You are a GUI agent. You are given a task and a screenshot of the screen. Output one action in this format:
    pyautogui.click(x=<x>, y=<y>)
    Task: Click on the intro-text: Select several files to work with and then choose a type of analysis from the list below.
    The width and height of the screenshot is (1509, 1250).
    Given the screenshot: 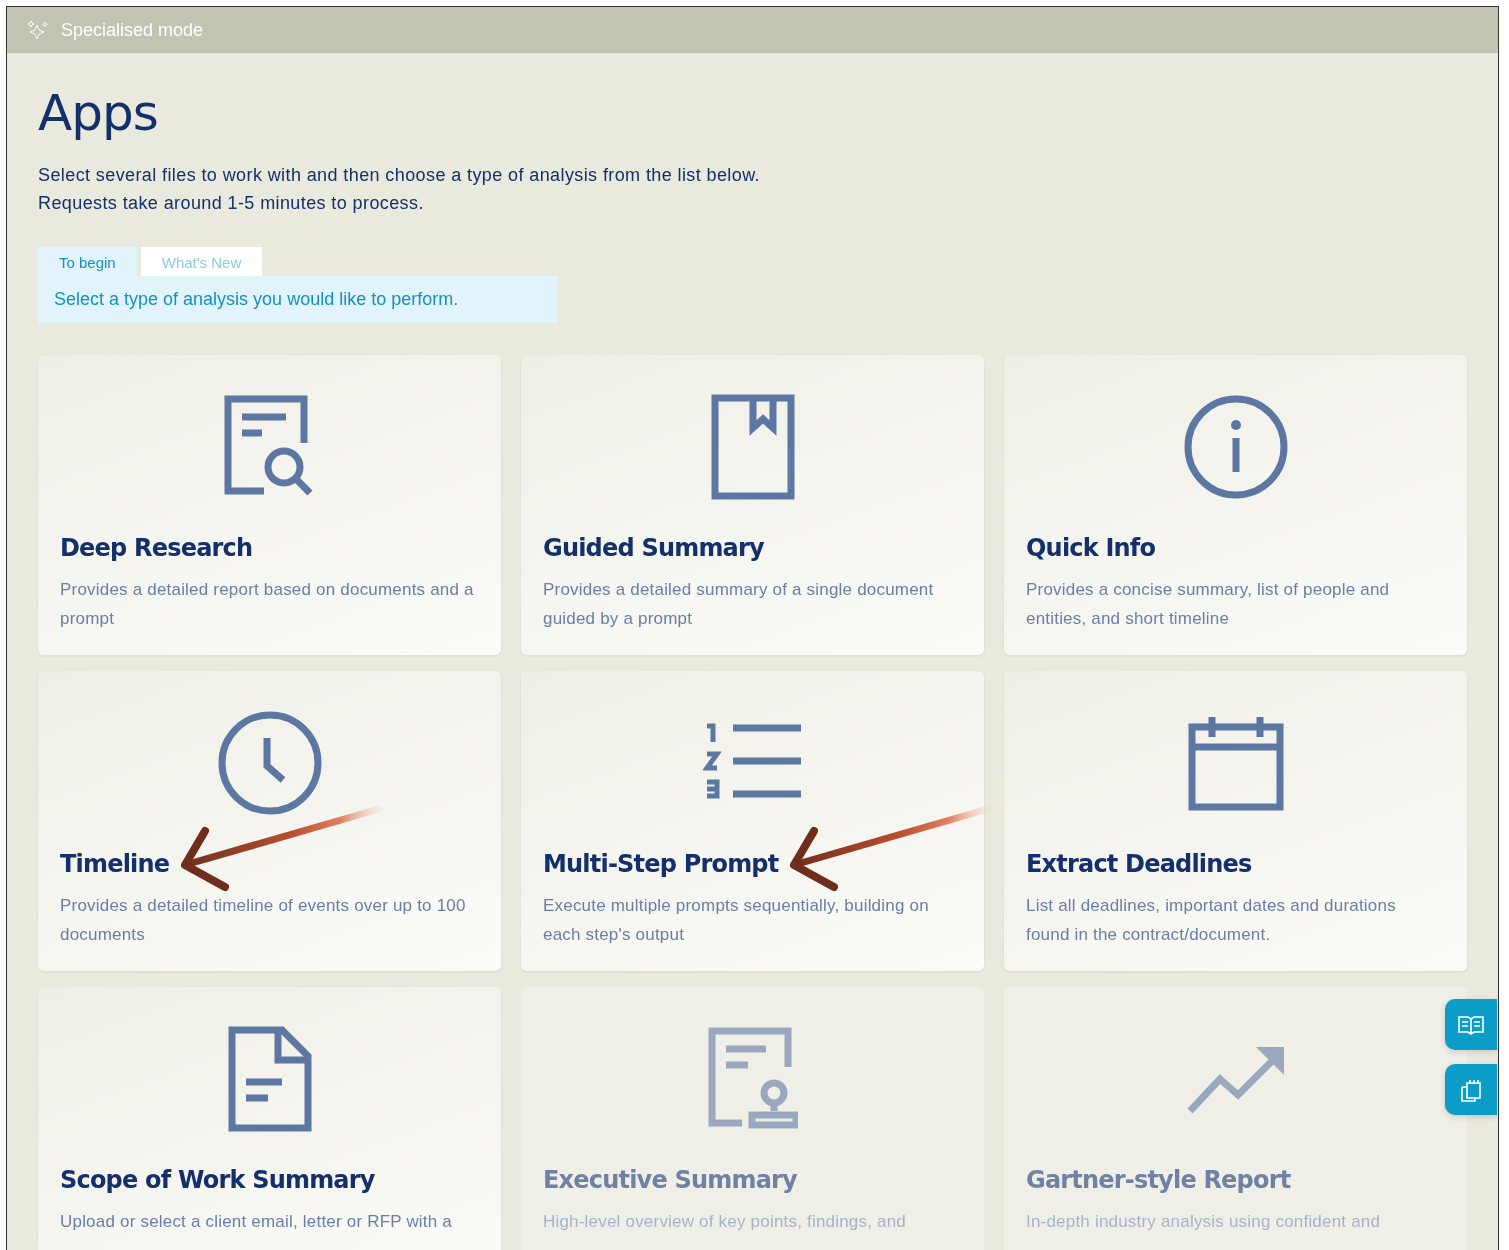 What is the action you would take?
    pyautogui.click(x=399, y=175)
    